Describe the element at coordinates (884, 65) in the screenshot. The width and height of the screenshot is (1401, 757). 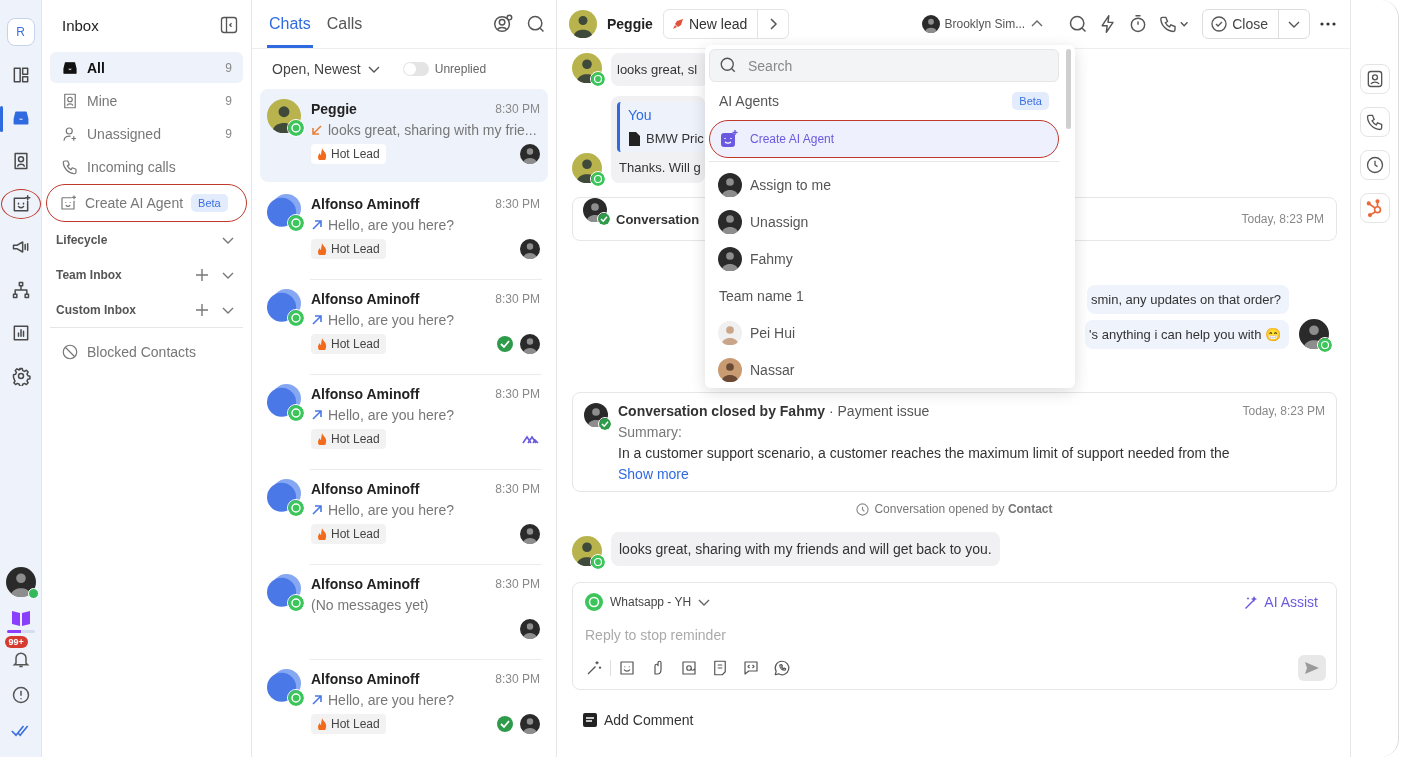
I see `search-field: Search` at that location.